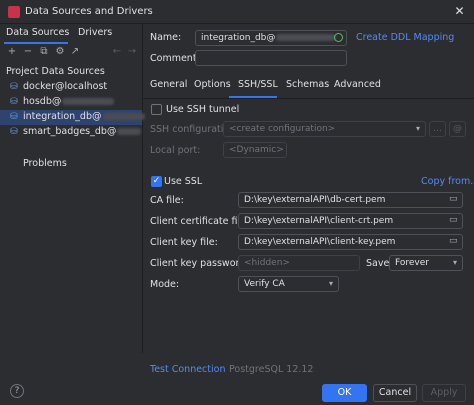  I want to click on datasource-item-hosdb: ⛁ hosdb@, so click(71, 102).